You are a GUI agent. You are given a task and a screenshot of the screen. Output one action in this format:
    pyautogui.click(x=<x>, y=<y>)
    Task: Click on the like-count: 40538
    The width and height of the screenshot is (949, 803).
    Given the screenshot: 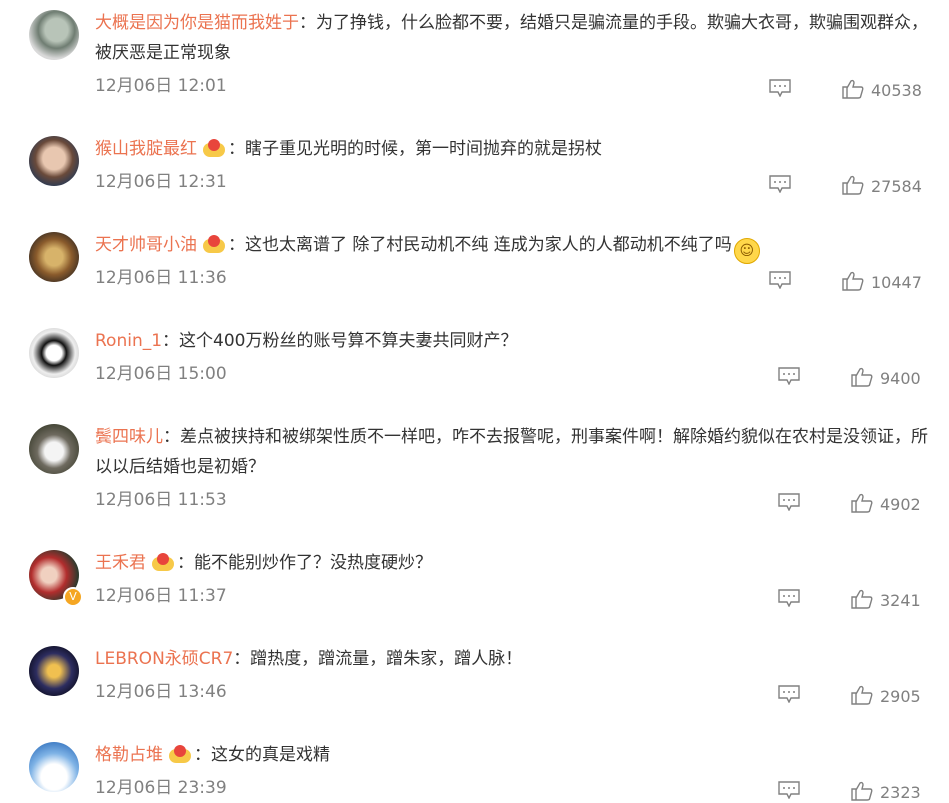 What is the action you would take?
    pyautogui.click(x=896, y=90)
    